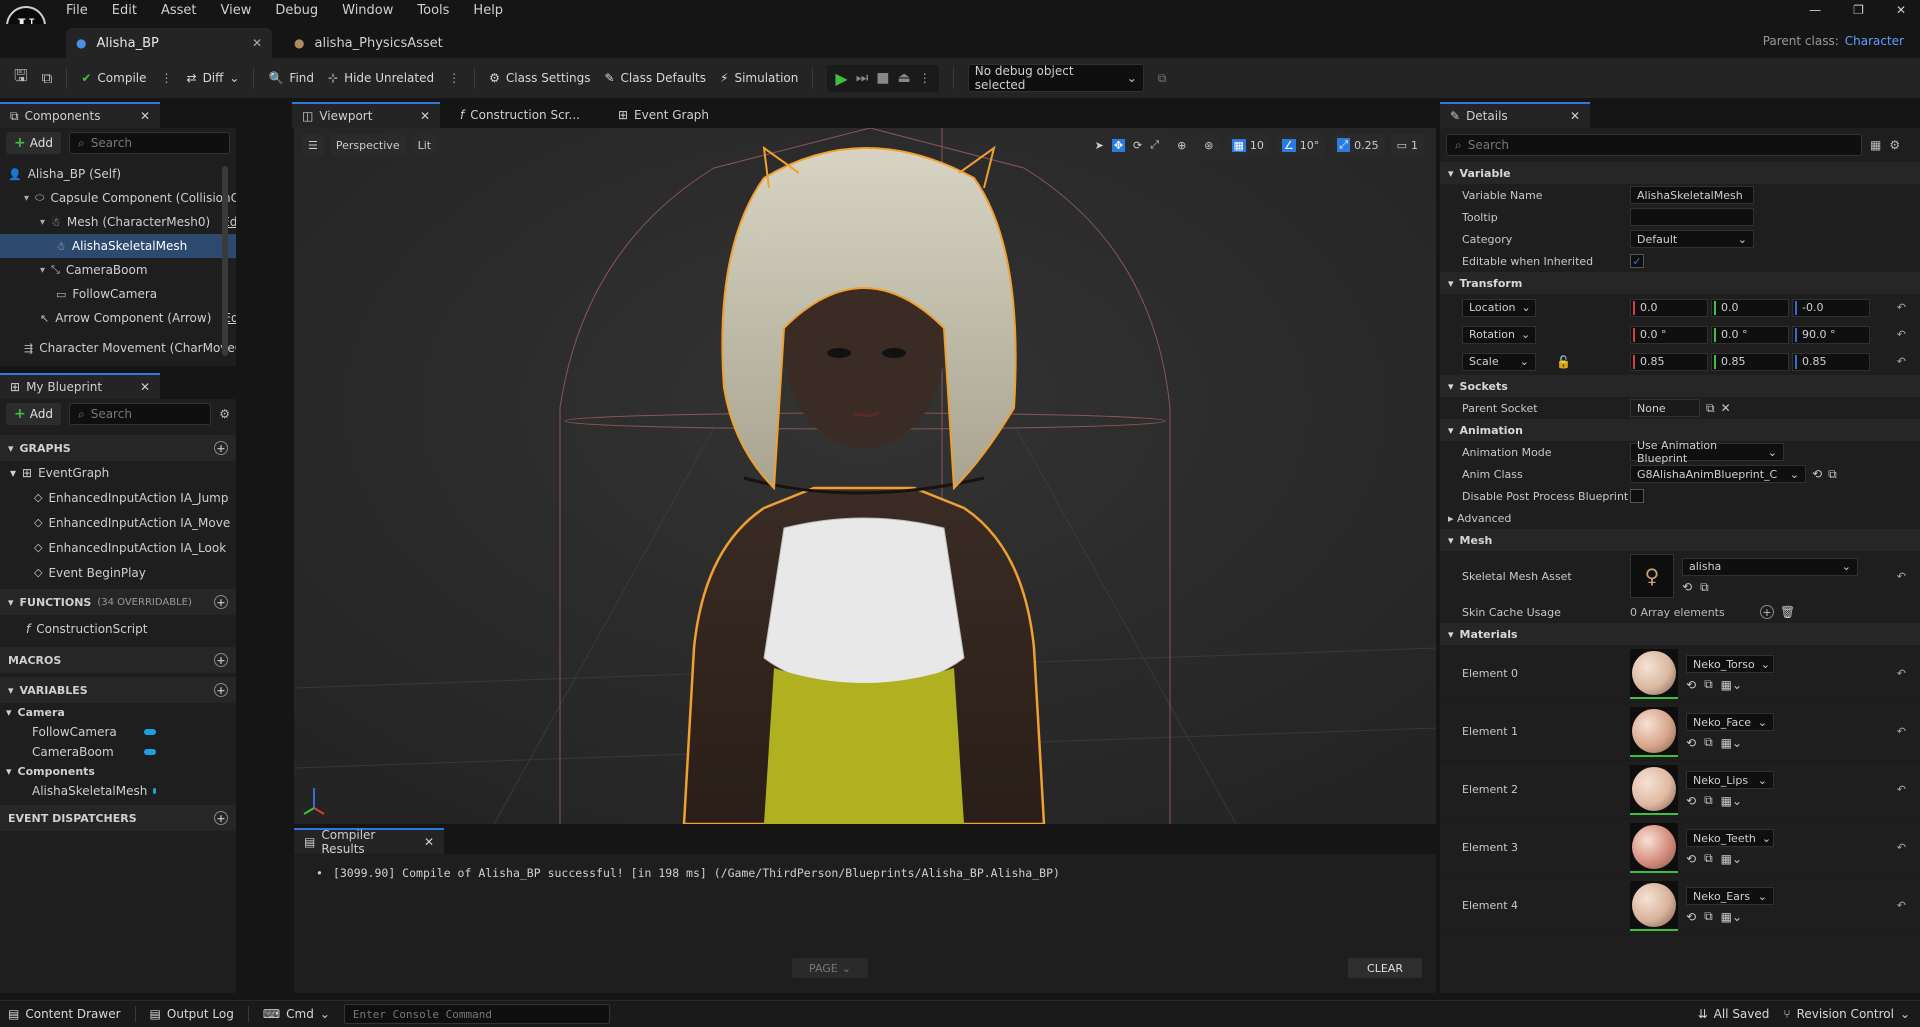 This screenshot has height=1027, width=1920. I want to click on location-z-field: -0.0, so click(1831, 307).